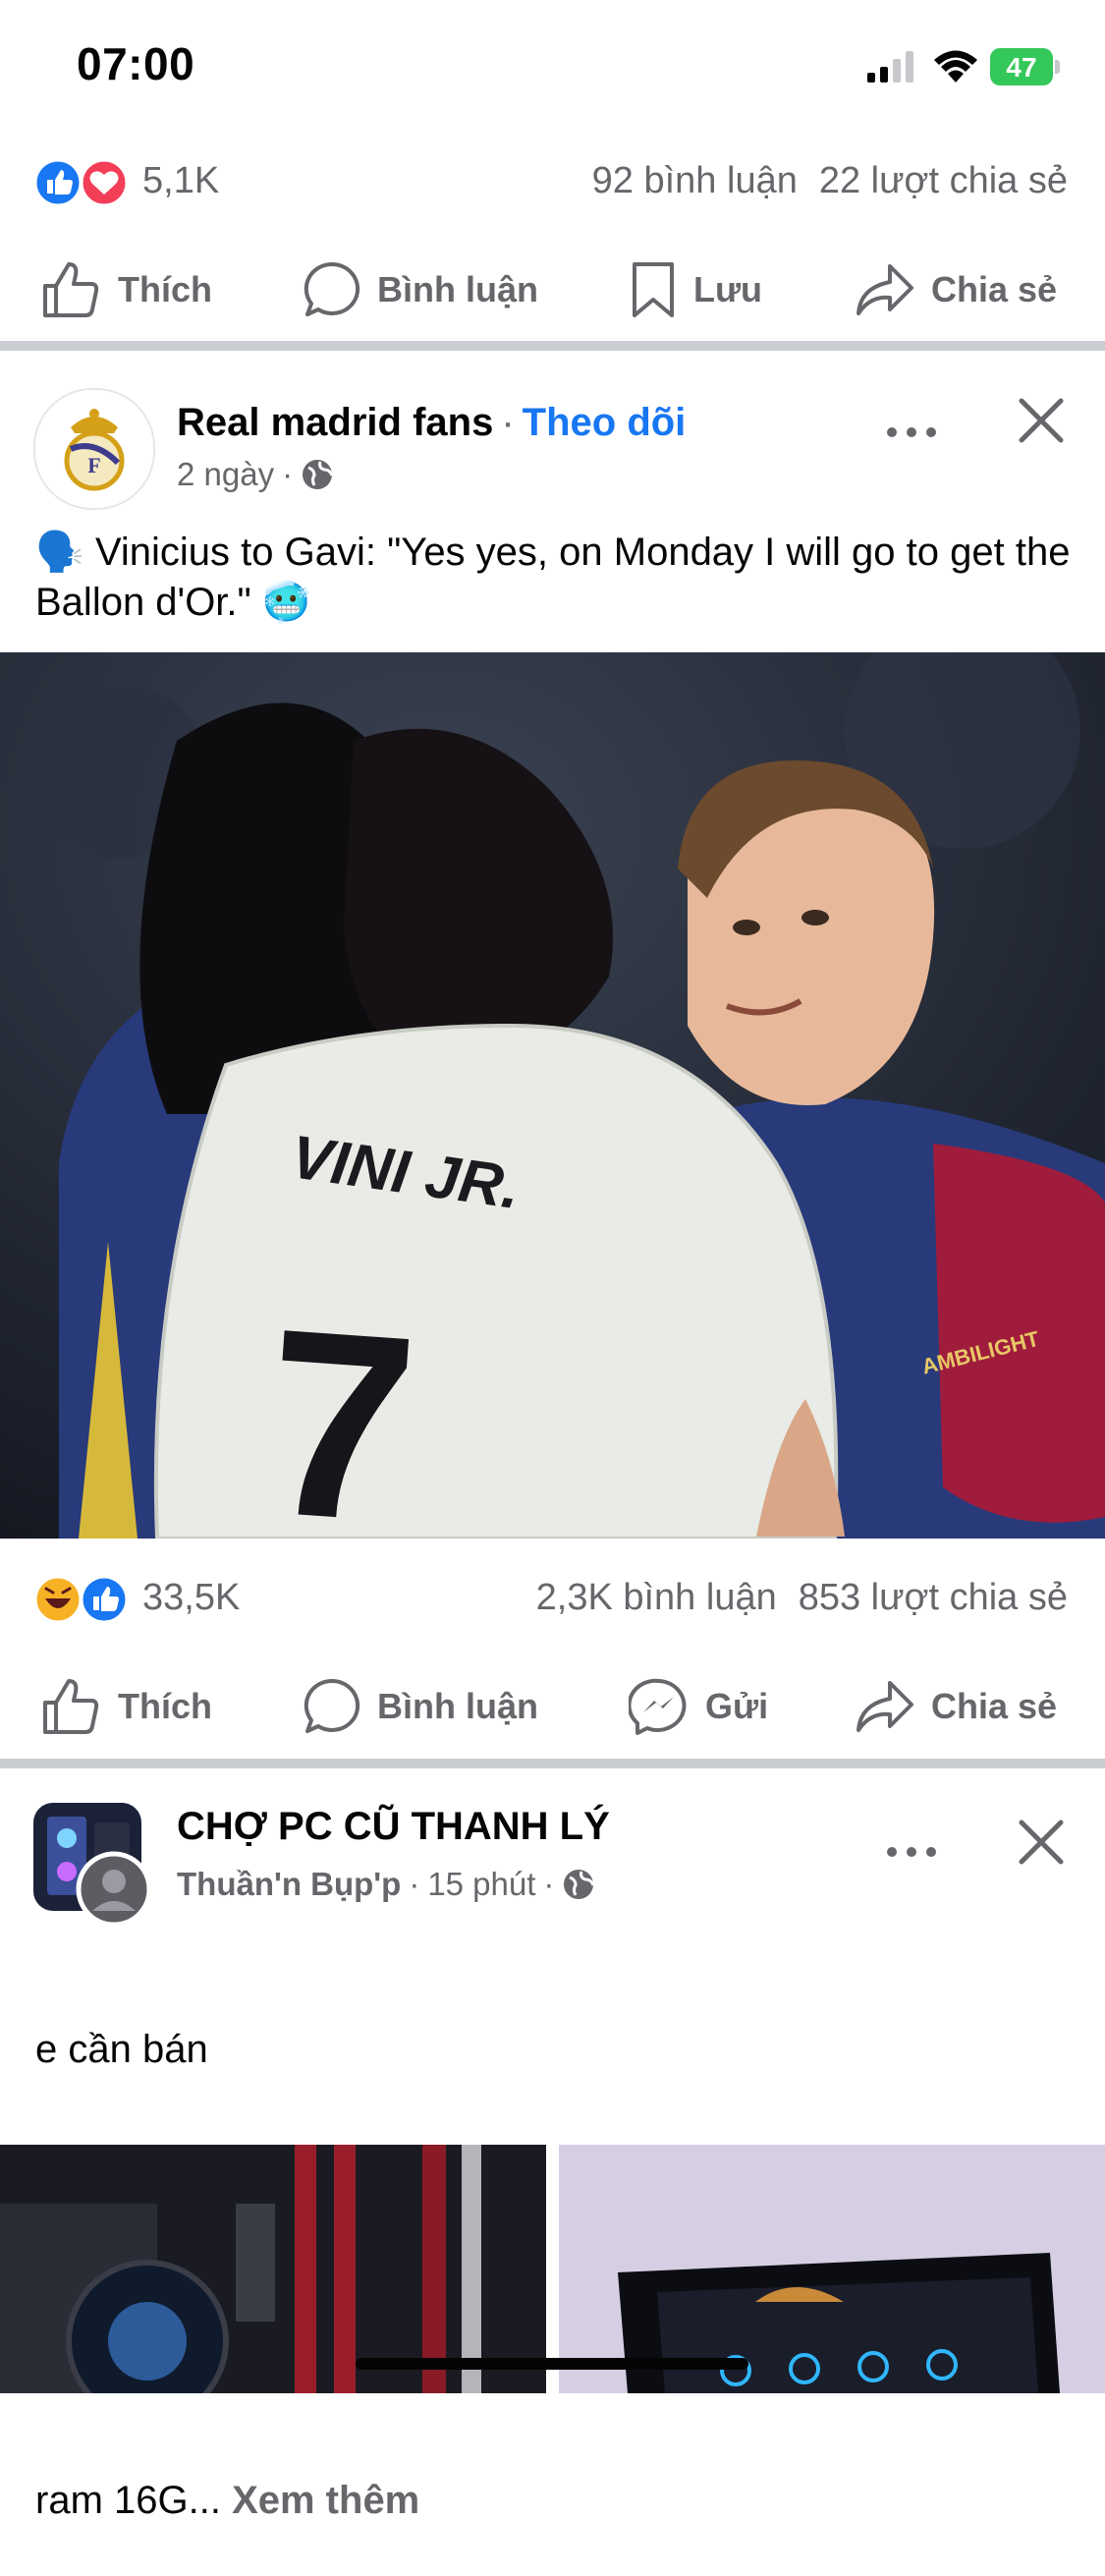  Describe the element at coordinates (457, 289) in the screenshot. I see `post1-comment-label: Bình luận` at that location.